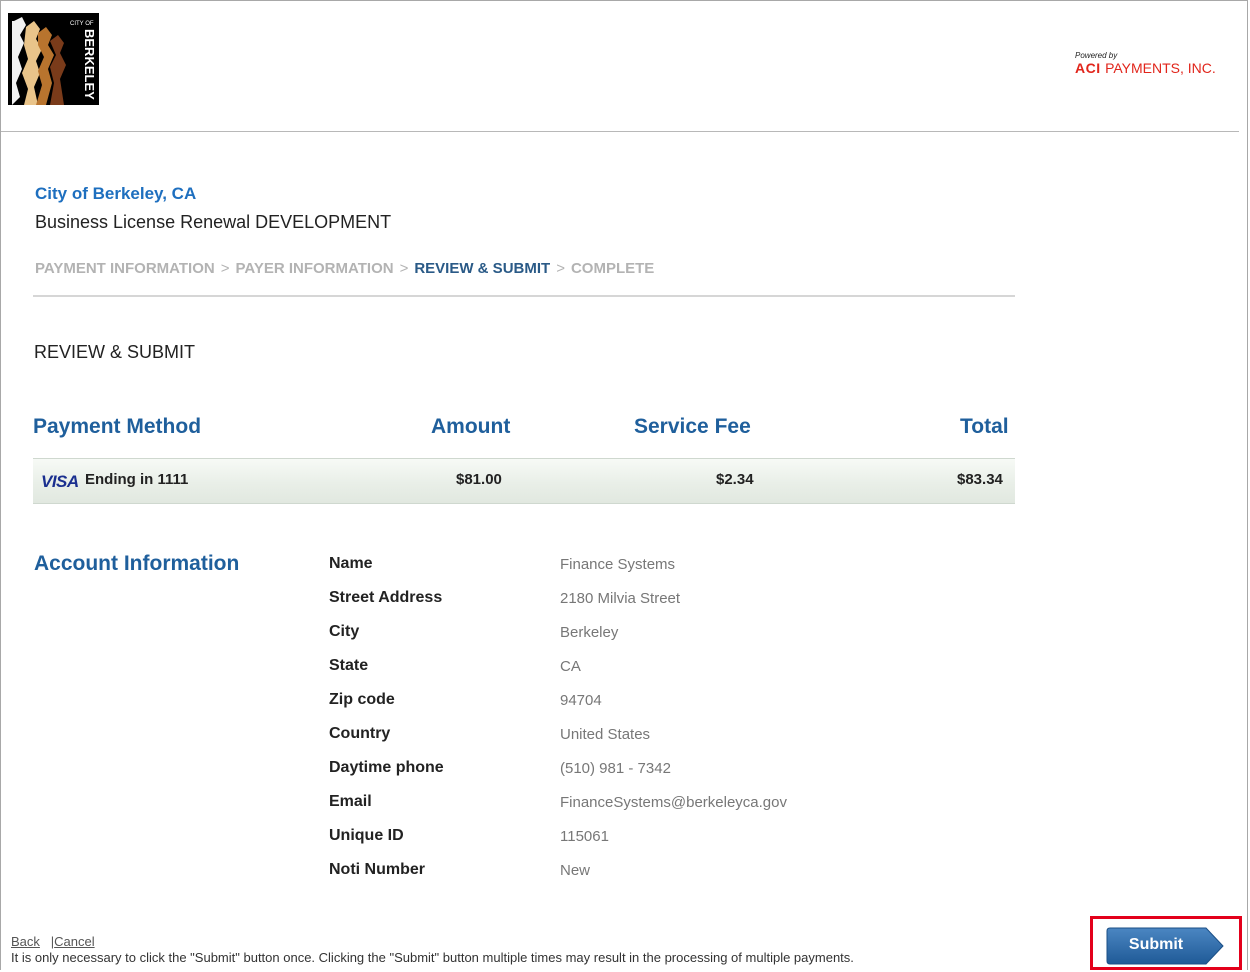 This screenshot has width=1250, height=972. I want to click on service-fee-value: $2.34, so click(735, 479).